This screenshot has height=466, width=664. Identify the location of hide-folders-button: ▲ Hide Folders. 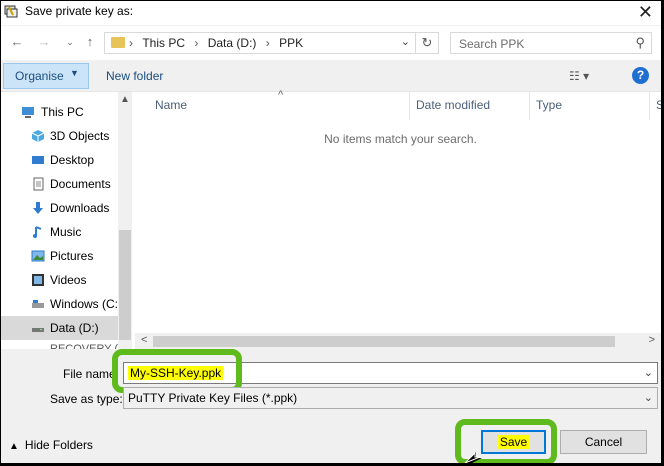
(51, 445).